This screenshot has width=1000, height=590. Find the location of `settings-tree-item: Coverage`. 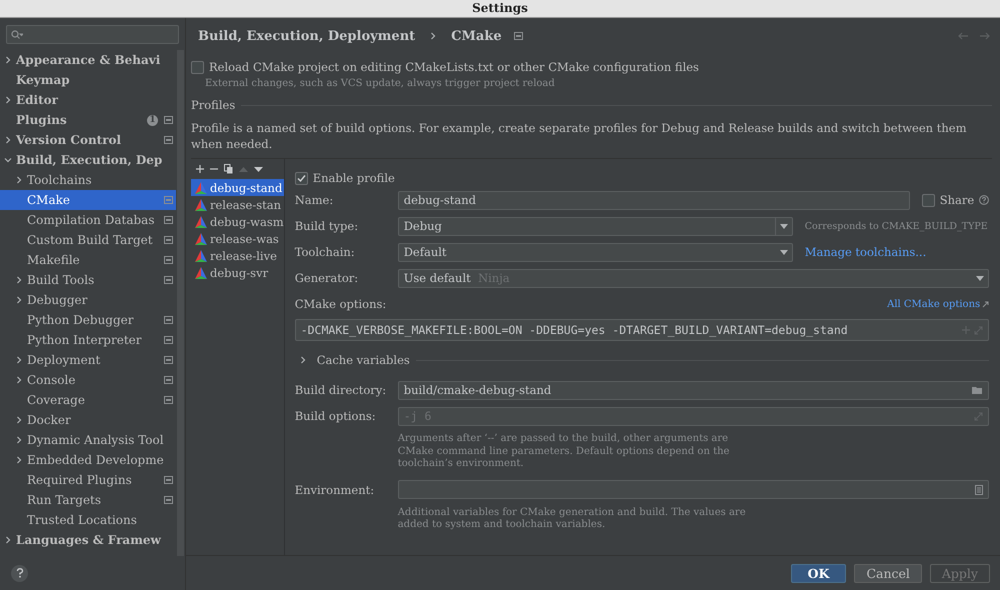

settings-tree-item: Coverage is located at coordinates (88, 400).